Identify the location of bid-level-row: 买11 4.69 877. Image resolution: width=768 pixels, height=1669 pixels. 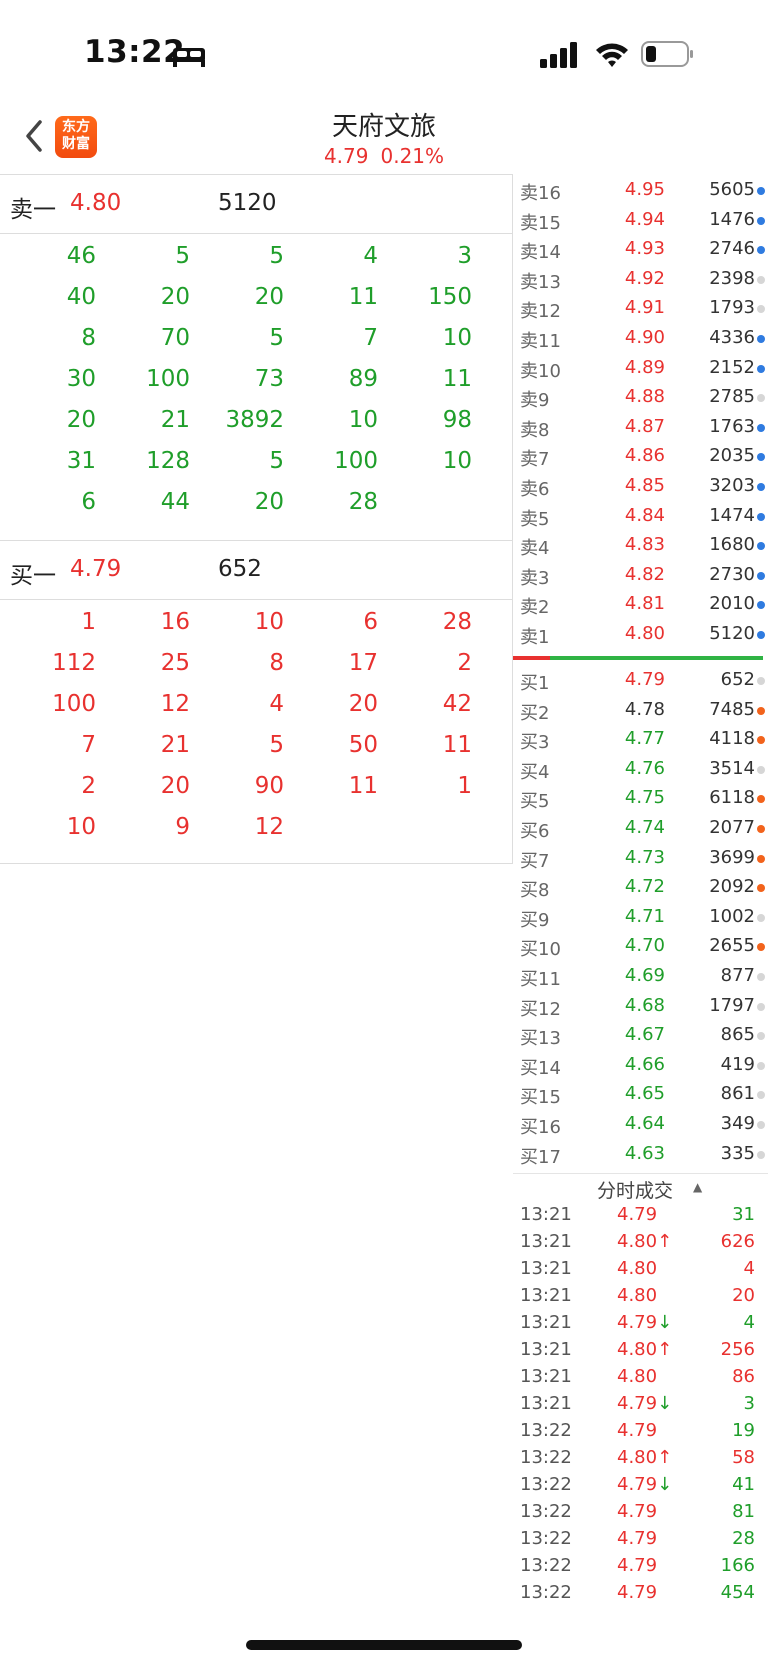
(640, 976).